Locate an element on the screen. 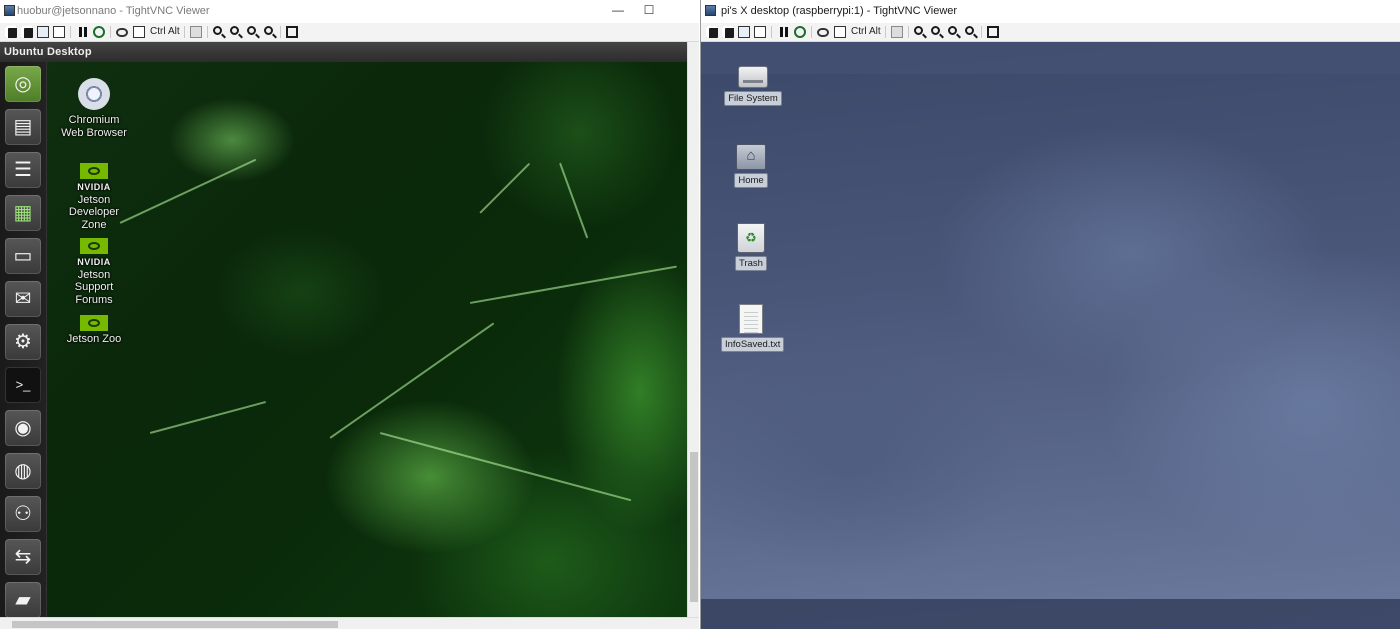  lxde-bottom-band is located at coordinates (1050, 614).